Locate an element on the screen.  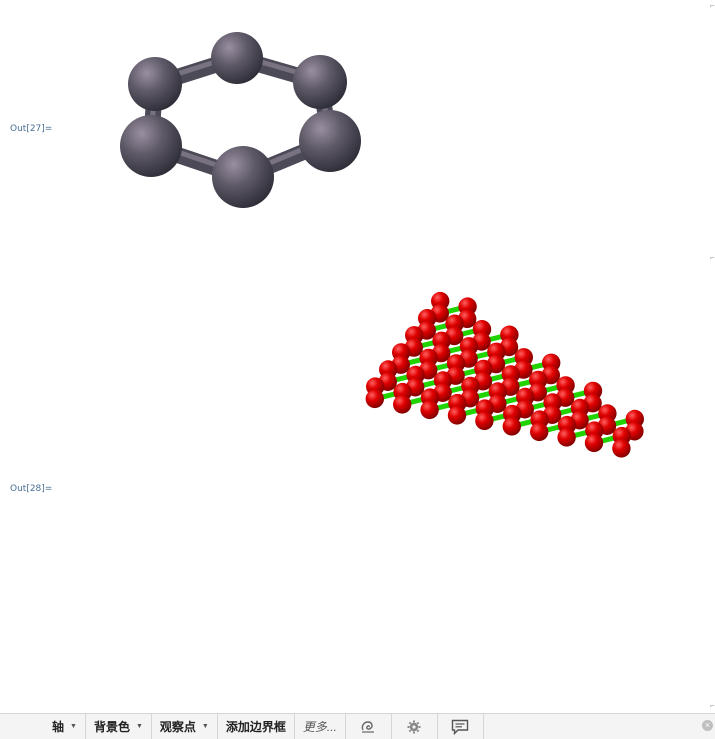
swirl-button is located at coordinates (369, 726).